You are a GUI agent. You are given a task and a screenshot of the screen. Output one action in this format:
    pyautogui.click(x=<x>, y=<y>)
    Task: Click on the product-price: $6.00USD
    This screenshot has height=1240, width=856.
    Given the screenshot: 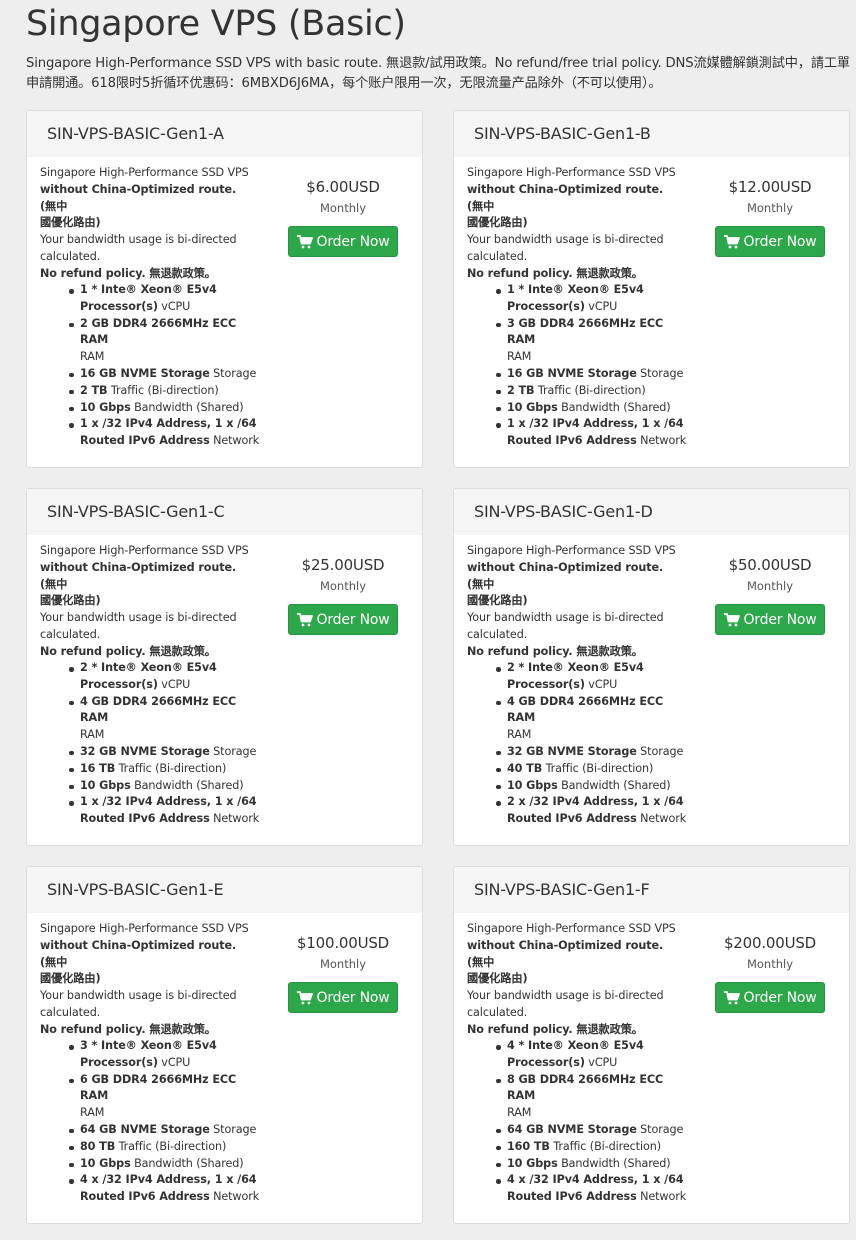 What is the action you would take?
    pyautogui.click(x=343, y=187)
    